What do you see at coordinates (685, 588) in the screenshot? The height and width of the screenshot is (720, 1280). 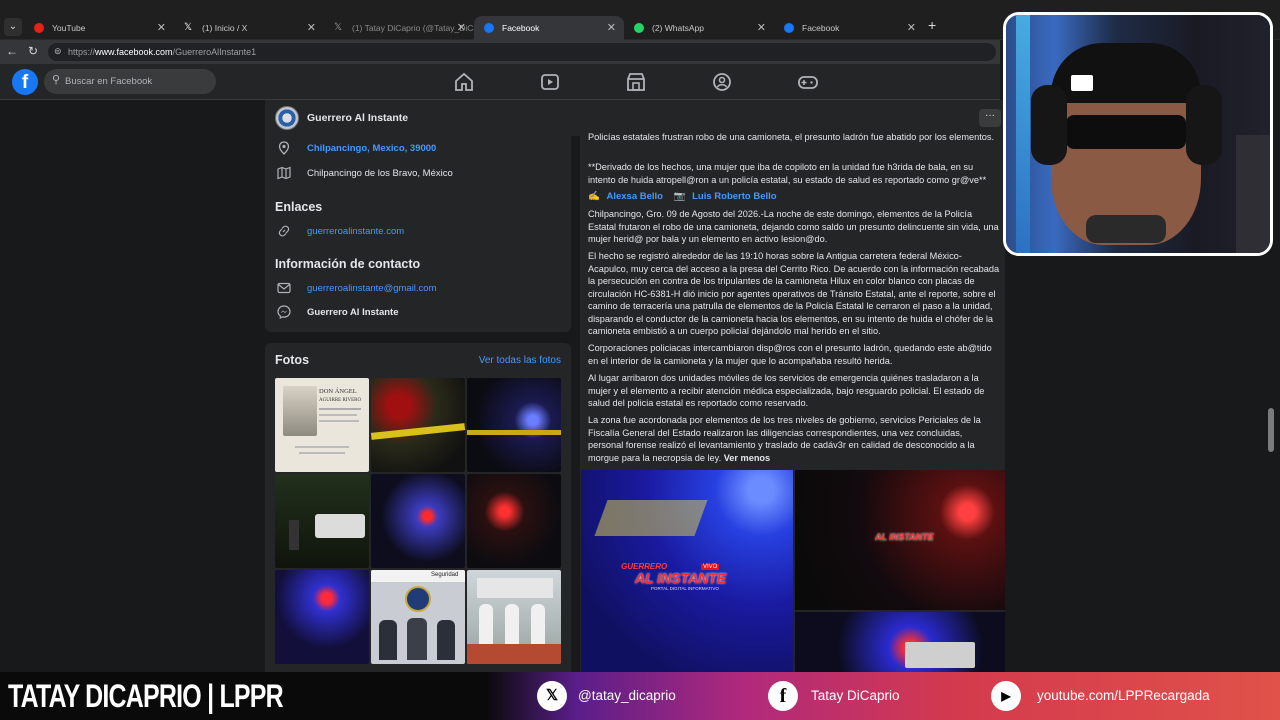 I see `watermark-sub: PORTAL DIGITAL INFORMATIVO` at bounding box center [685, 588].